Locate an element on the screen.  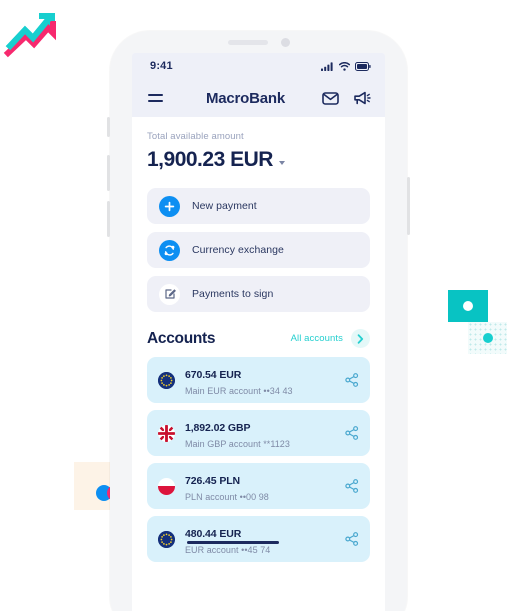
account-amount: 1,892.02 GBP is located at coordinates (218, 427).